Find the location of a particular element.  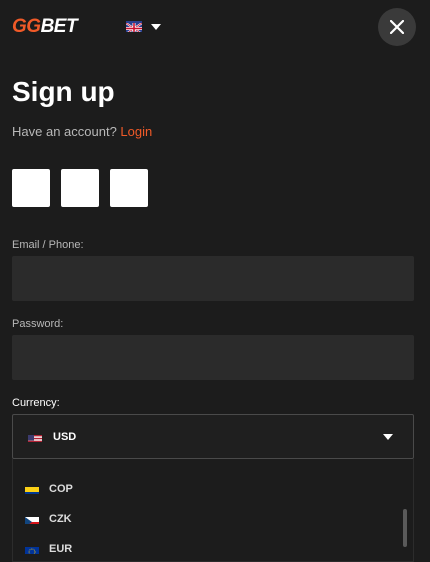

czech-flag-icon is located at coordinates (32, 519).